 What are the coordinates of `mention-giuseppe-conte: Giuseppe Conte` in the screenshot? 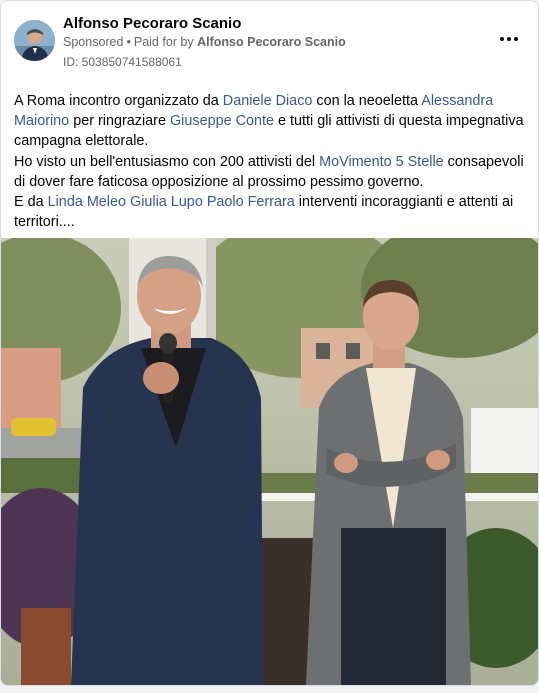 It's located at (222, 121).